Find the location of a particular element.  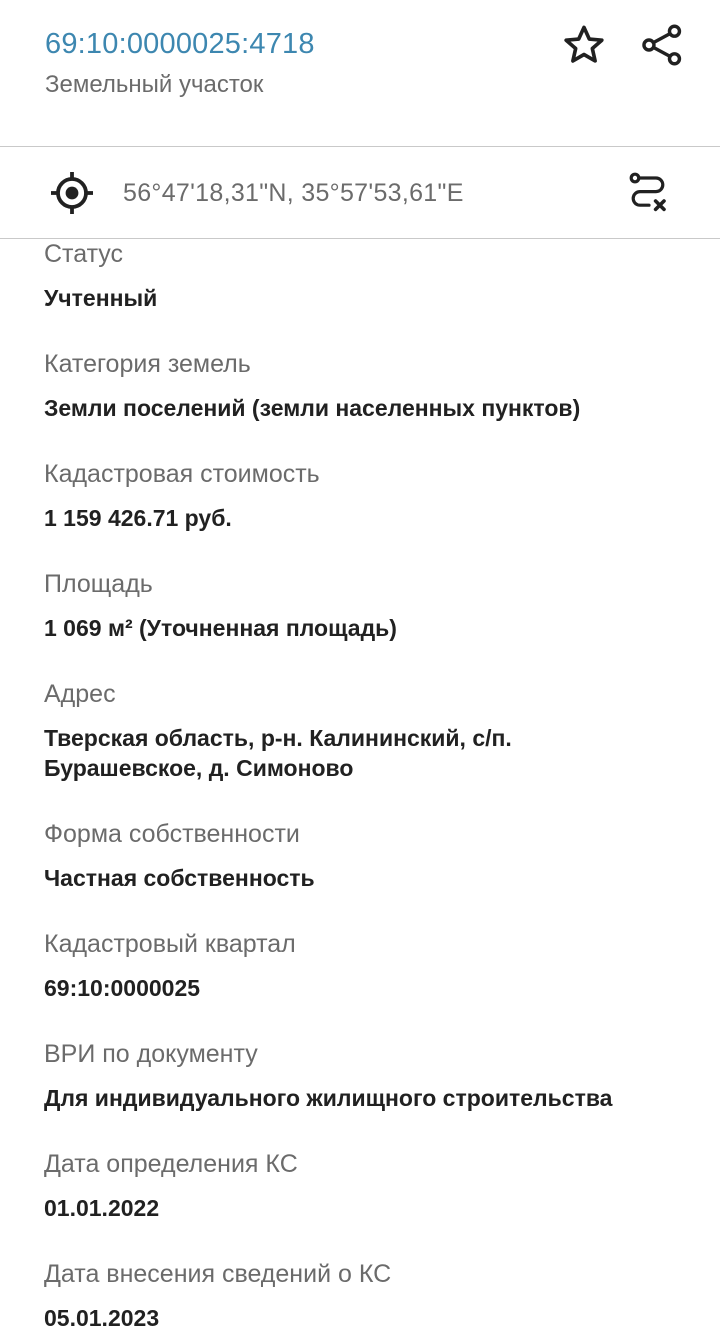

star-icon is located at coordinates (584, 45).